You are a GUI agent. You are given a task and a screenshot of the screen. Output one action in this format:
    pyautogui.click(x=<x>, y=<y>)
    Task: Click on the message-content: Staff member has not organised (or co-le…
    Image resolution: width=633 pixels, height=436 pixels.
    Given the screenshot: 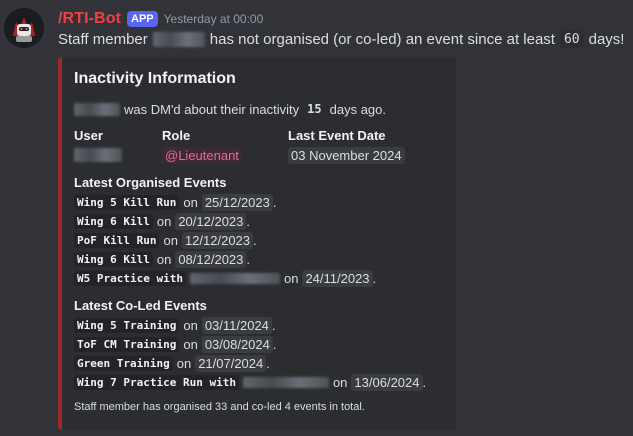 What is the action you would take?
    pyautogui.click(x=341, y=39)
    